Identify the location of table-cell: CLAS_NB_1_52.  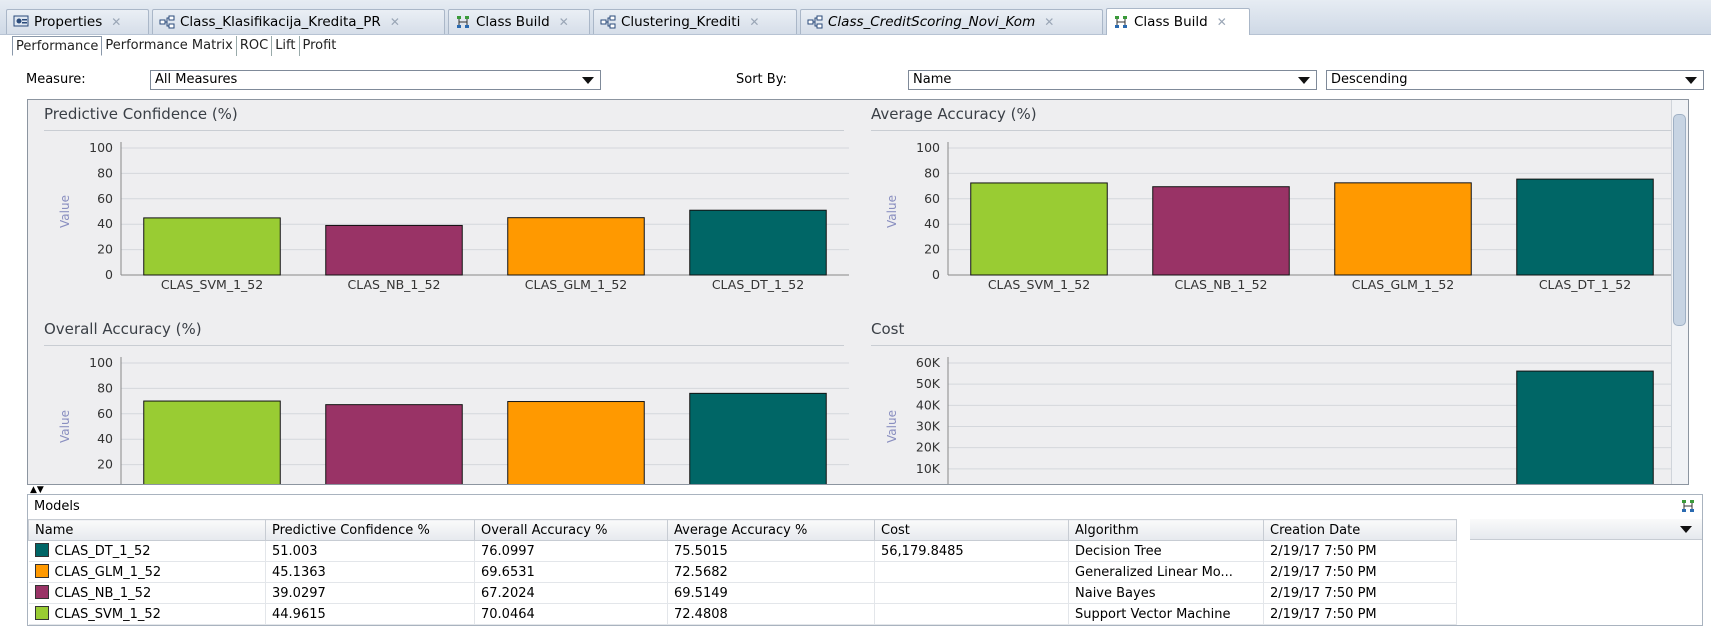
(147, 593).